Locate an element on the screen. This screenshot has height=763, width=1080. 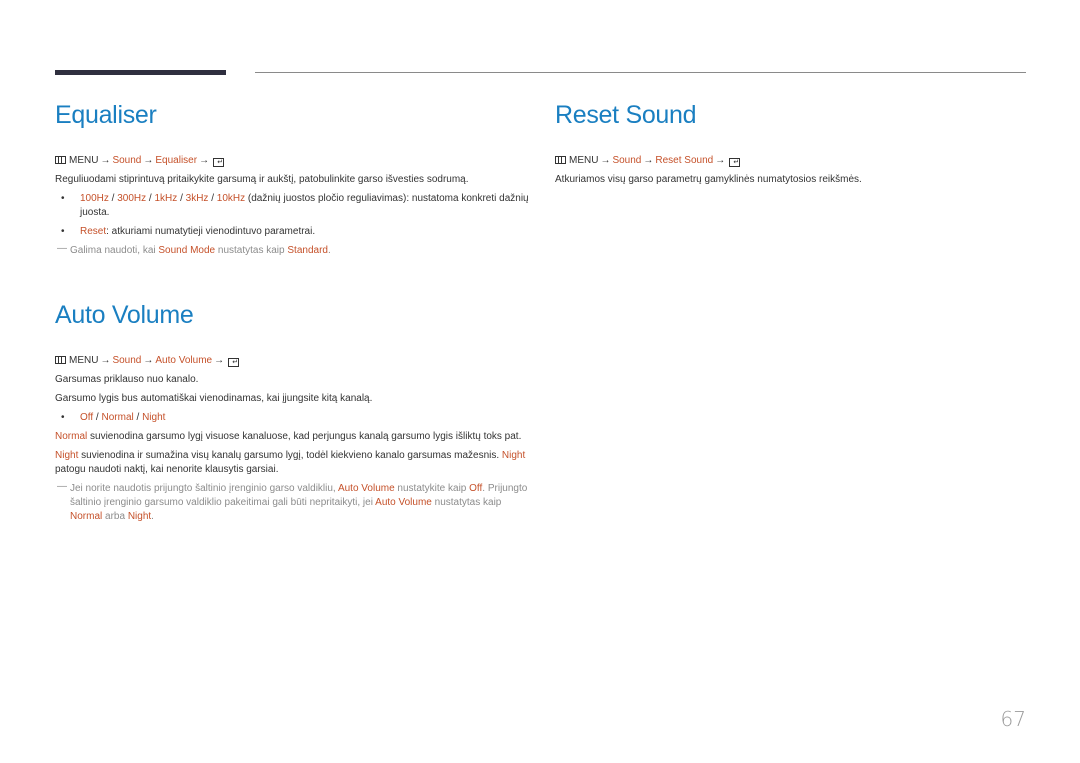
heading-equaliser: Equaliser is located at coordinates (106, 115).